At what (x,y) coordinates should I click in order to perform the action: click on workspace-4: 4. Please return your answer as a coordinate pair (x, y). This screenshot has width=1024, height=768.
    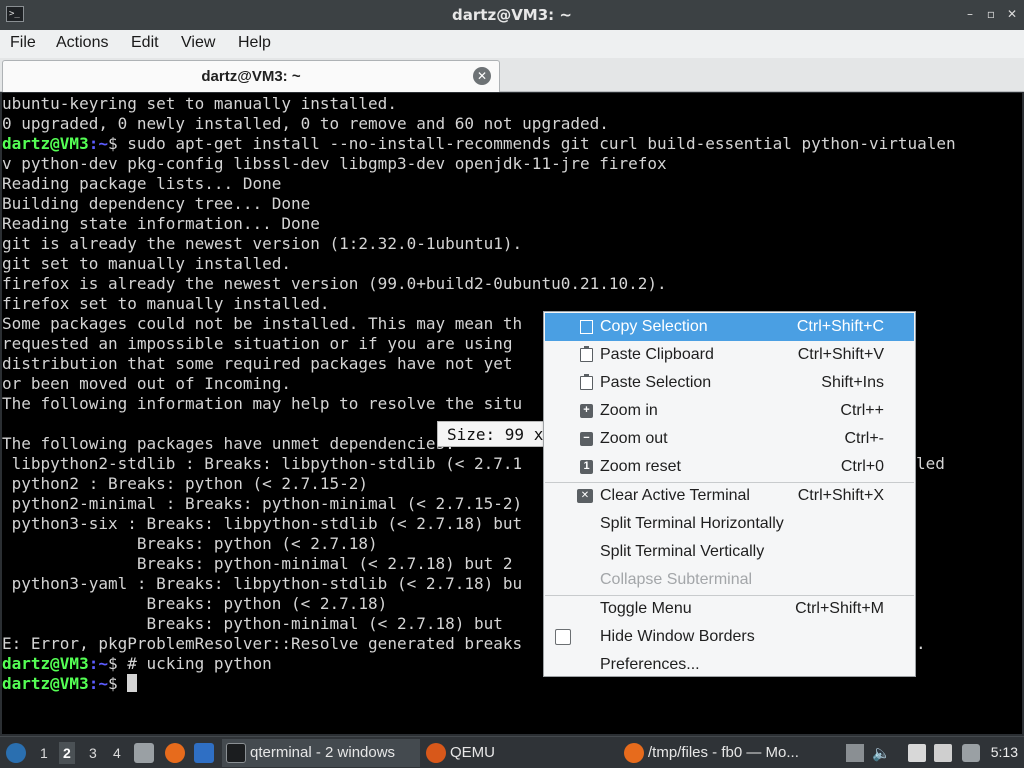
    Looking at the image, I should click on (117, 753).